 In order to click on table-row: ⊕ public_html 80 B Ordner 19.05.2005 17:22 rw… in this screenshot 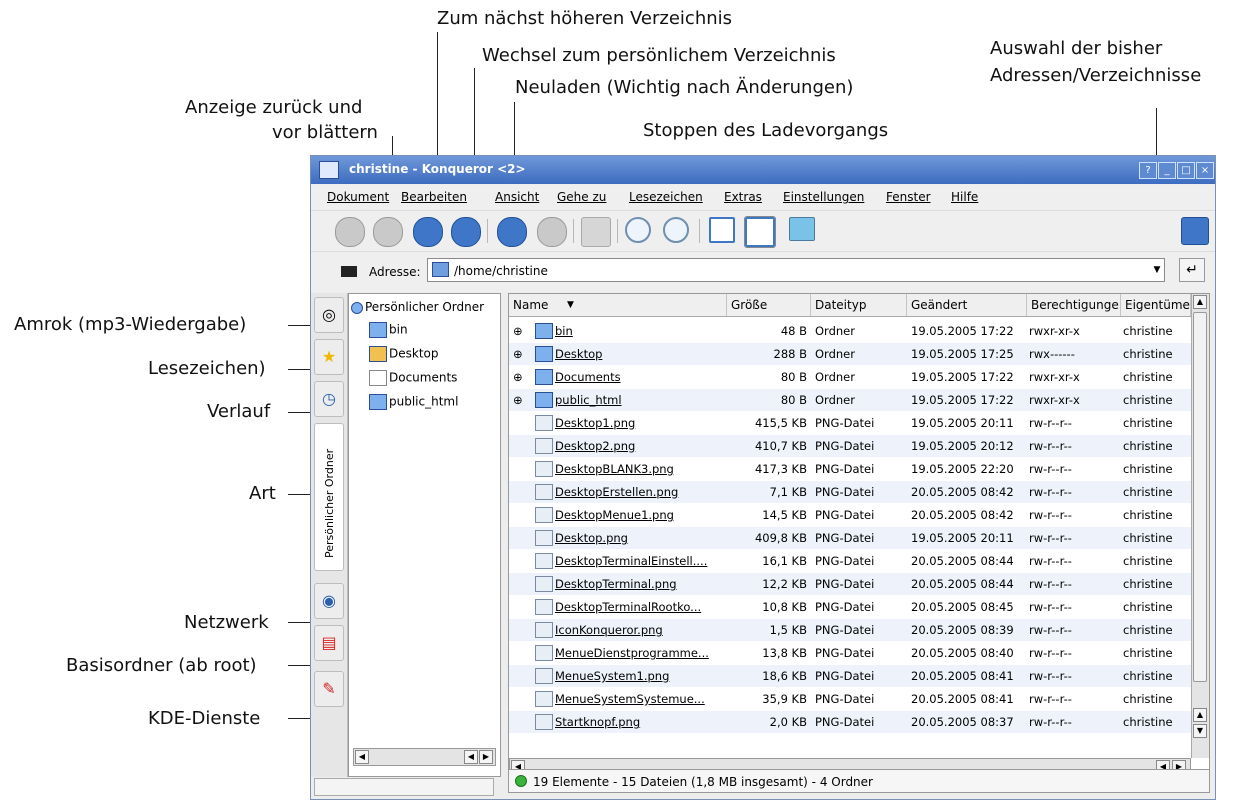, I will do `click(850, 400)`.